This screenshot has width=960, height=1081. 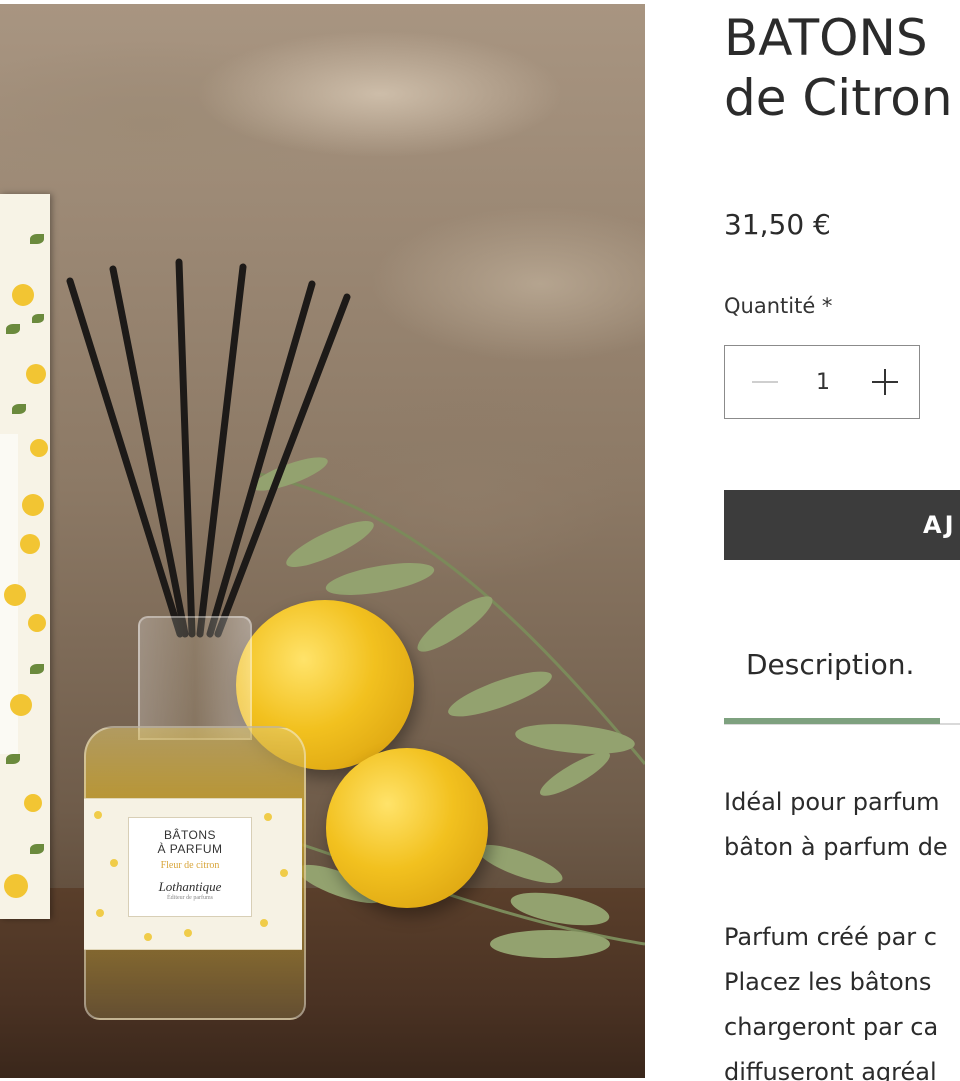 I want to click on quantity-input, so click(x=823, y=382).